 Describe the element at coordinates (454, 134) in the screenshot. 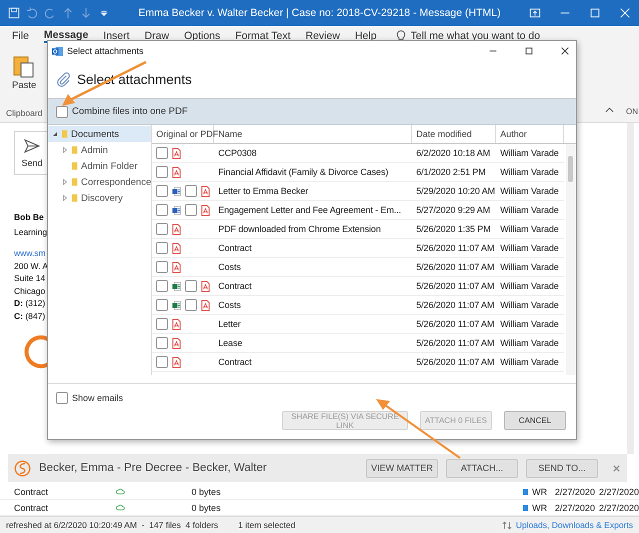

I see `column-header: Date modified` at that location.